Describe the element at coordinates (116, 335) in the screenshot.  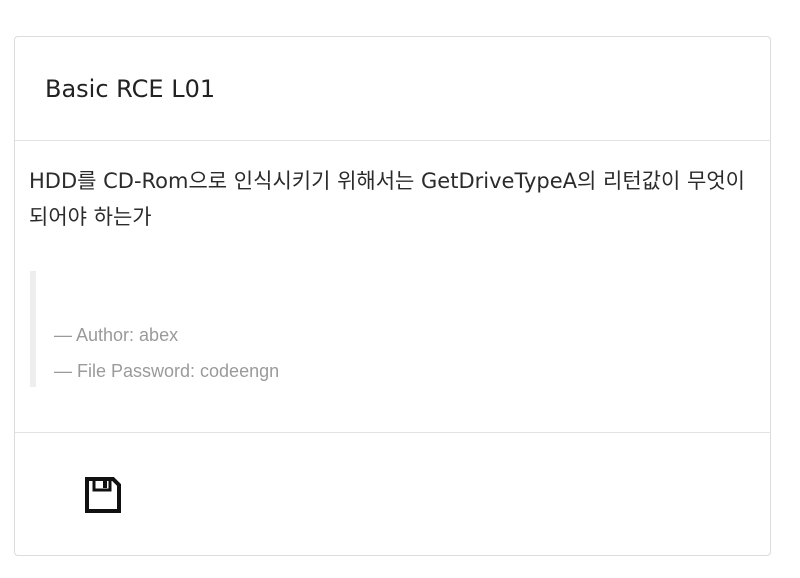
I see `author-line: — Author: abex` at that location.